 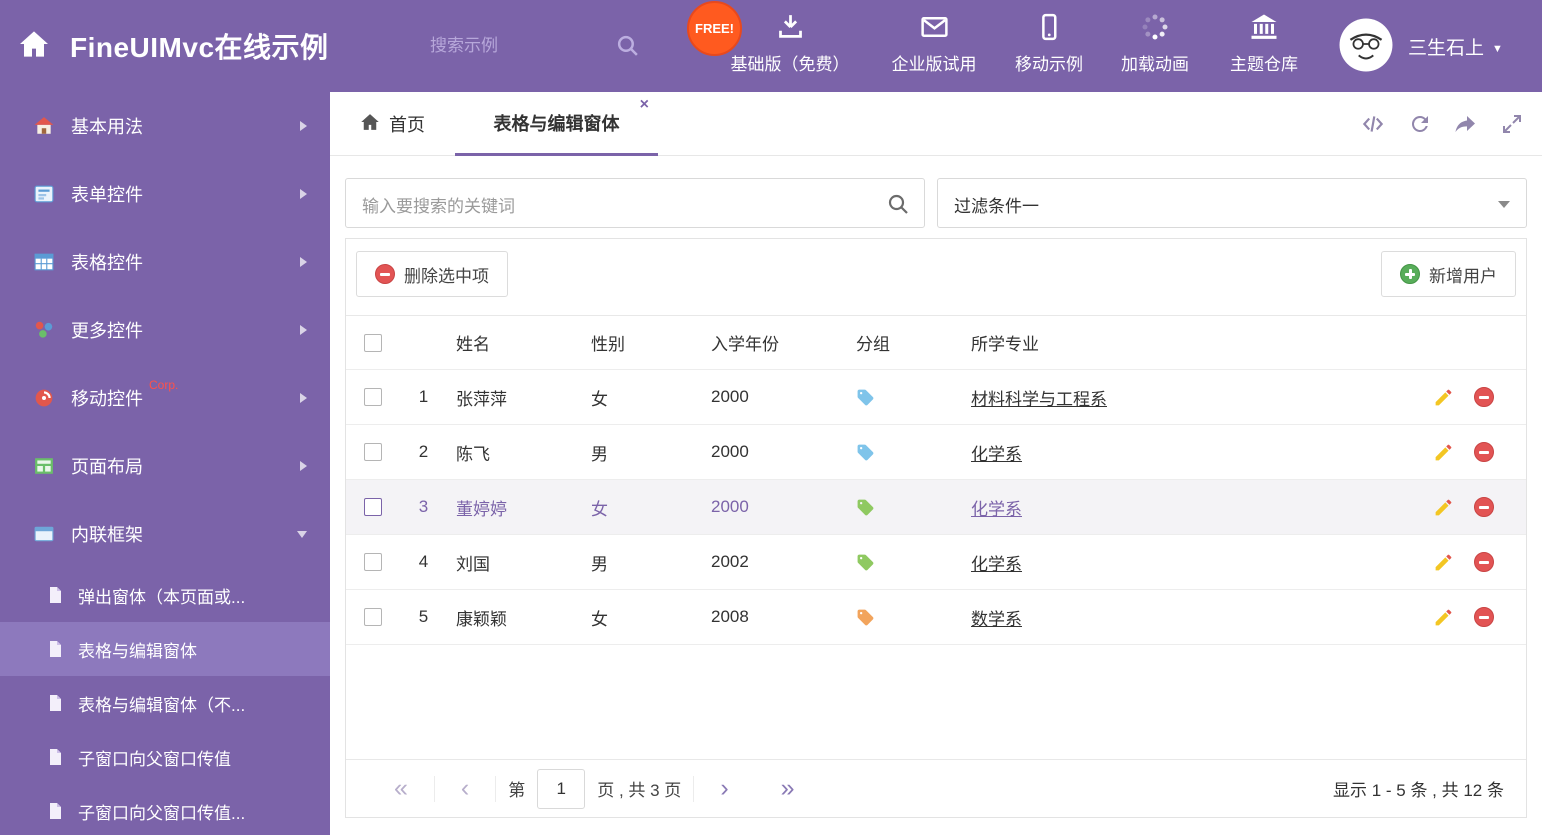 I want to click on add-user-button: 新增用户, so click(x=1448, y=274).